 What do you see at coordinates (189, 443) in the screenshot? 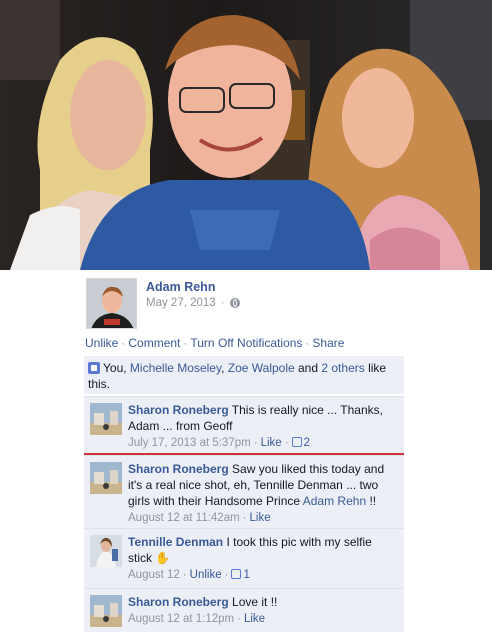
I see `comment-time: July 17, 2013 at 5:37pm` at bounding box center [189, 443].